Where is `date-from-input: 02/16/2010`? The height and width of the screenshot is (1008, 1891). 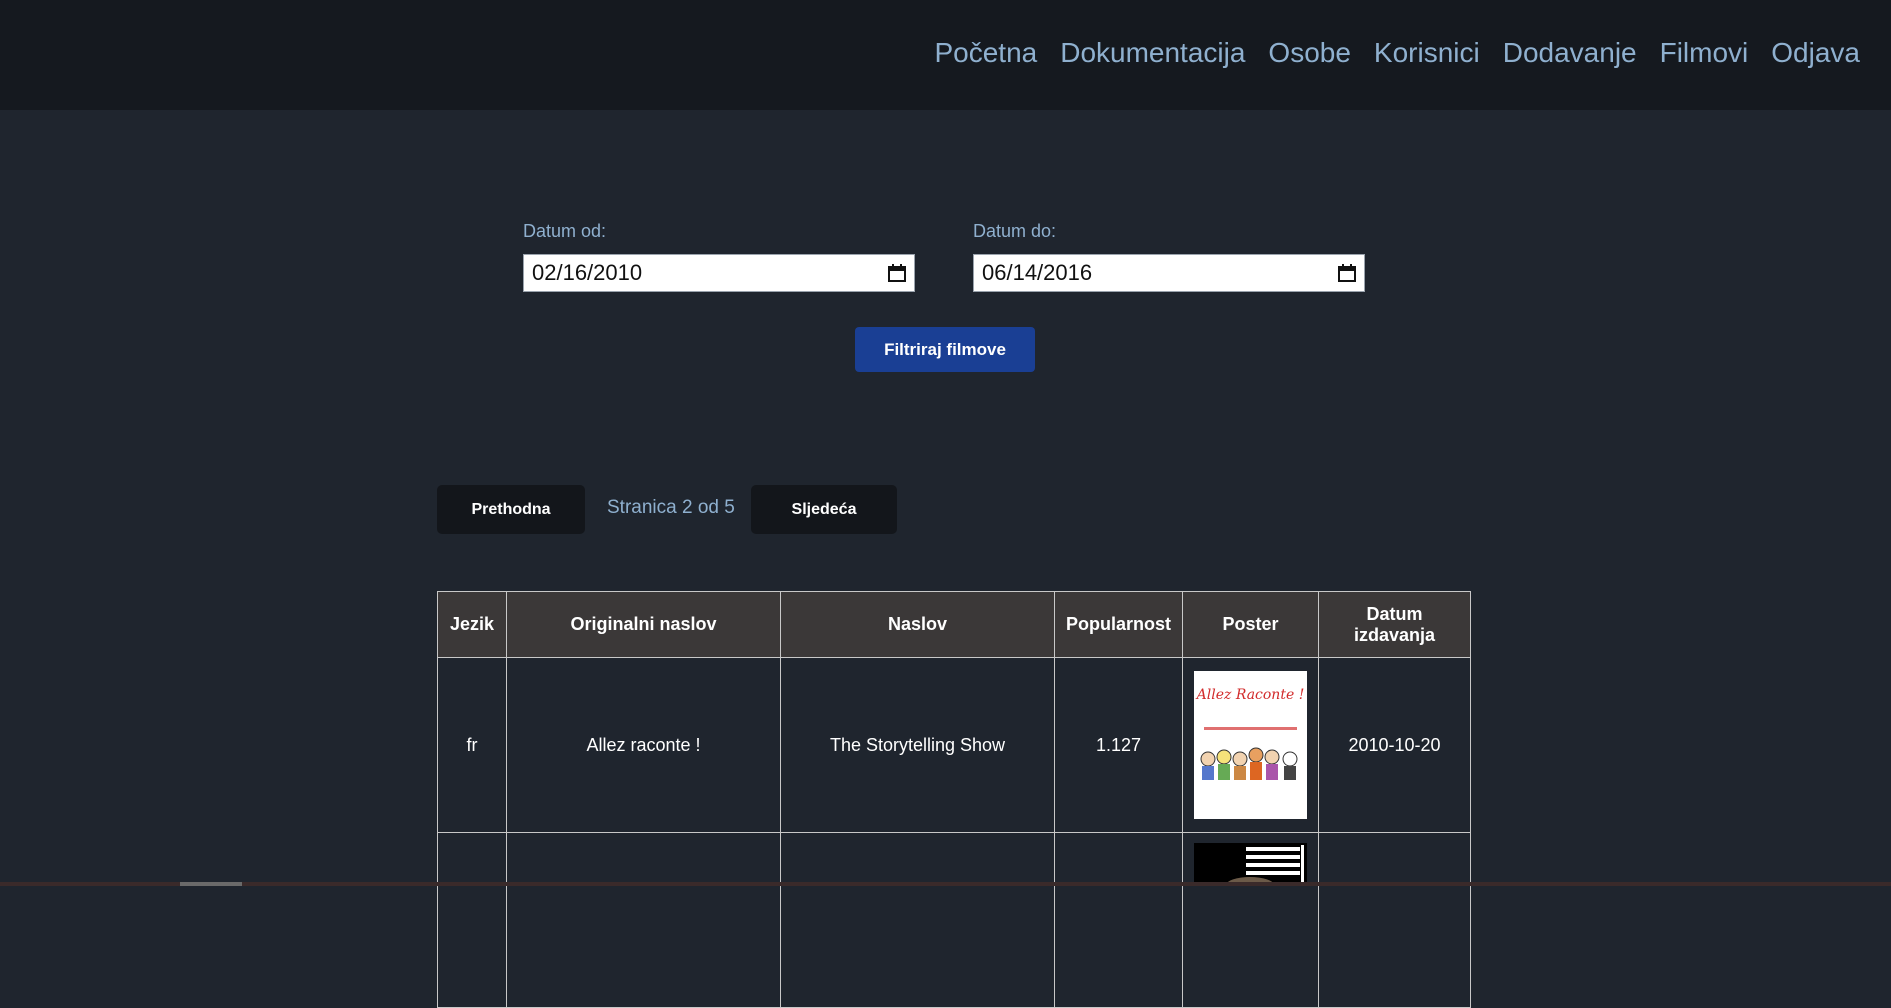 date-from-input: 02/16/2010 is located at coordinates (719, 273).